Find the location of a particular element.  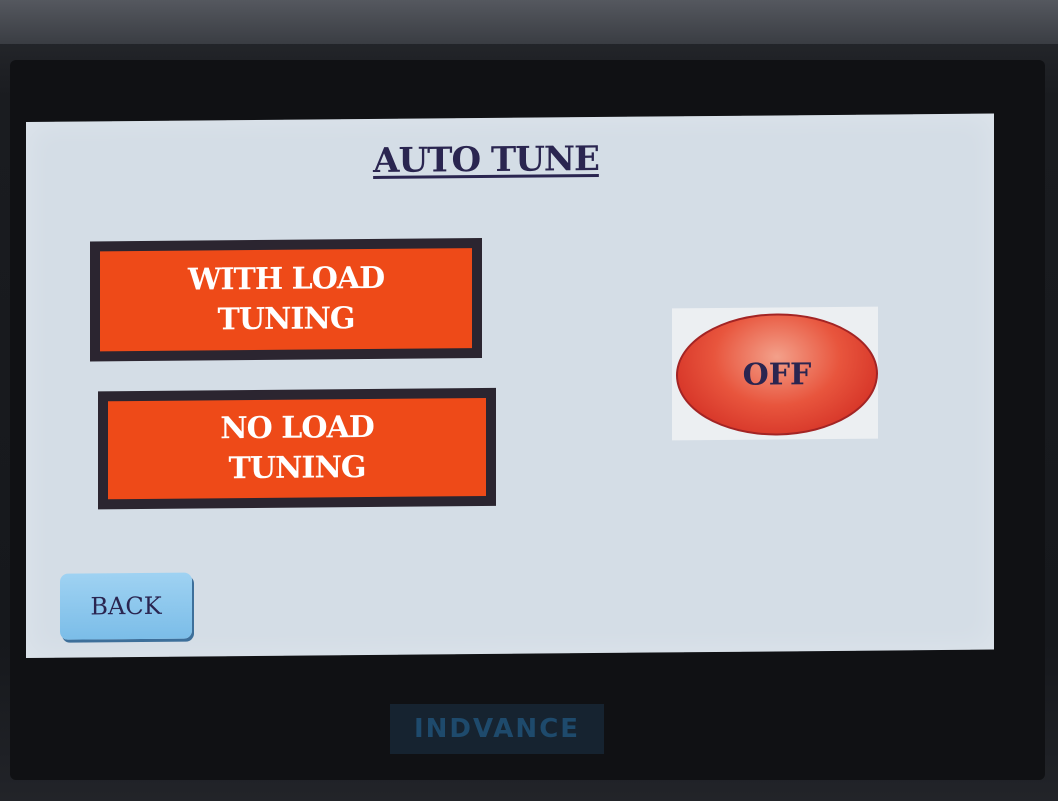

no-load-tuning-label: NO LOAD TUNING is located at coordinates (297, 448).